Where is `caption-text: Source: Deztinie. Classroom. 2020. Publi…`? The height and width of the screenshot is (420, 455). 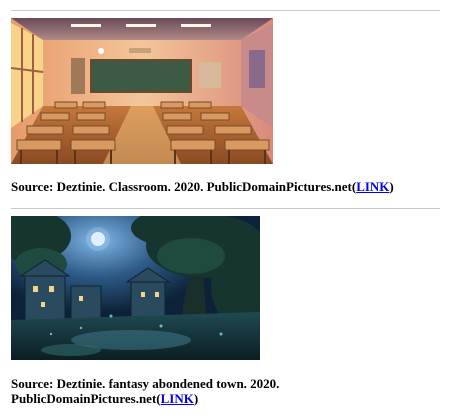 caption-text: Source: Deztinie. Classroom. 2020. Publi… is located at coordinates (184, 186).